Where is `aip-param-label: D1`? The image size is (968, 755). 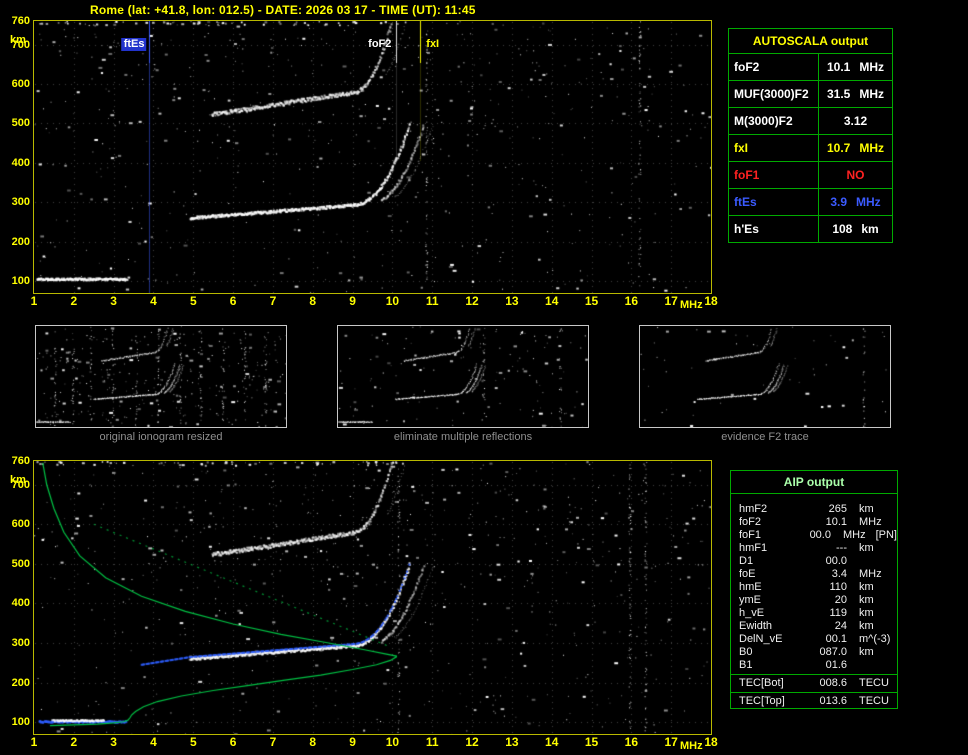
aip-param-label: D1 is located at coordinates (746, 561).